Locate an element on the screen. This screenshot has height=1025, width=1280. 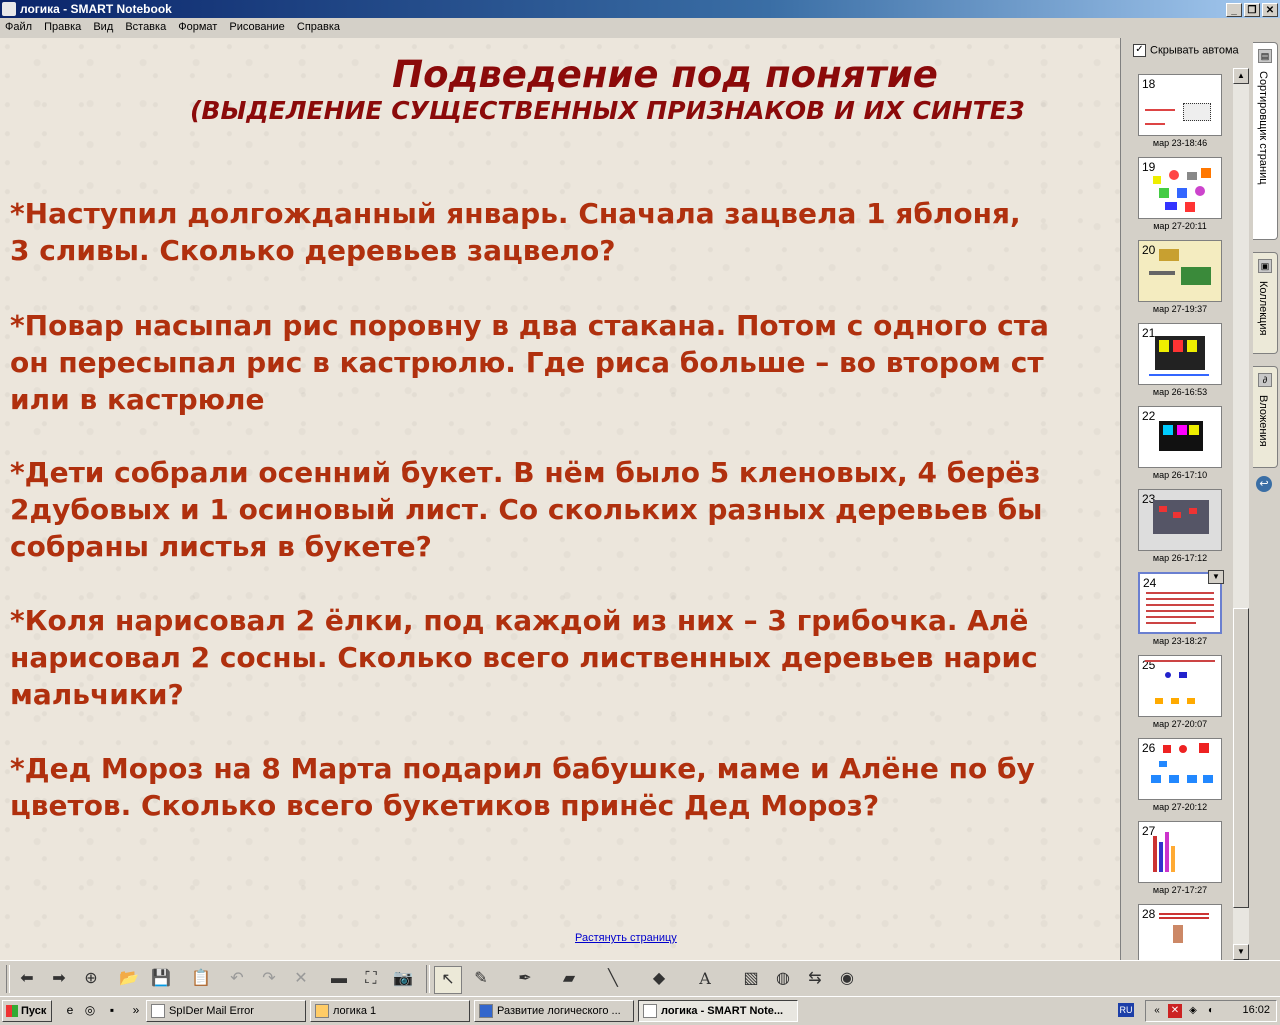
antivirus-icon: ✕ is located at coordinates (1175, 1011).